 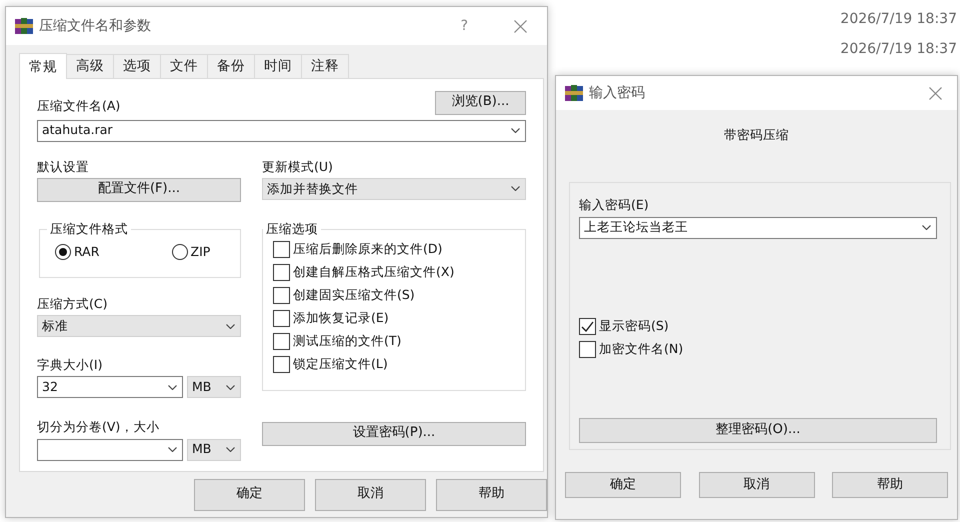 I want to click on group-title: 压缩选项, so click(x=292, y=229).